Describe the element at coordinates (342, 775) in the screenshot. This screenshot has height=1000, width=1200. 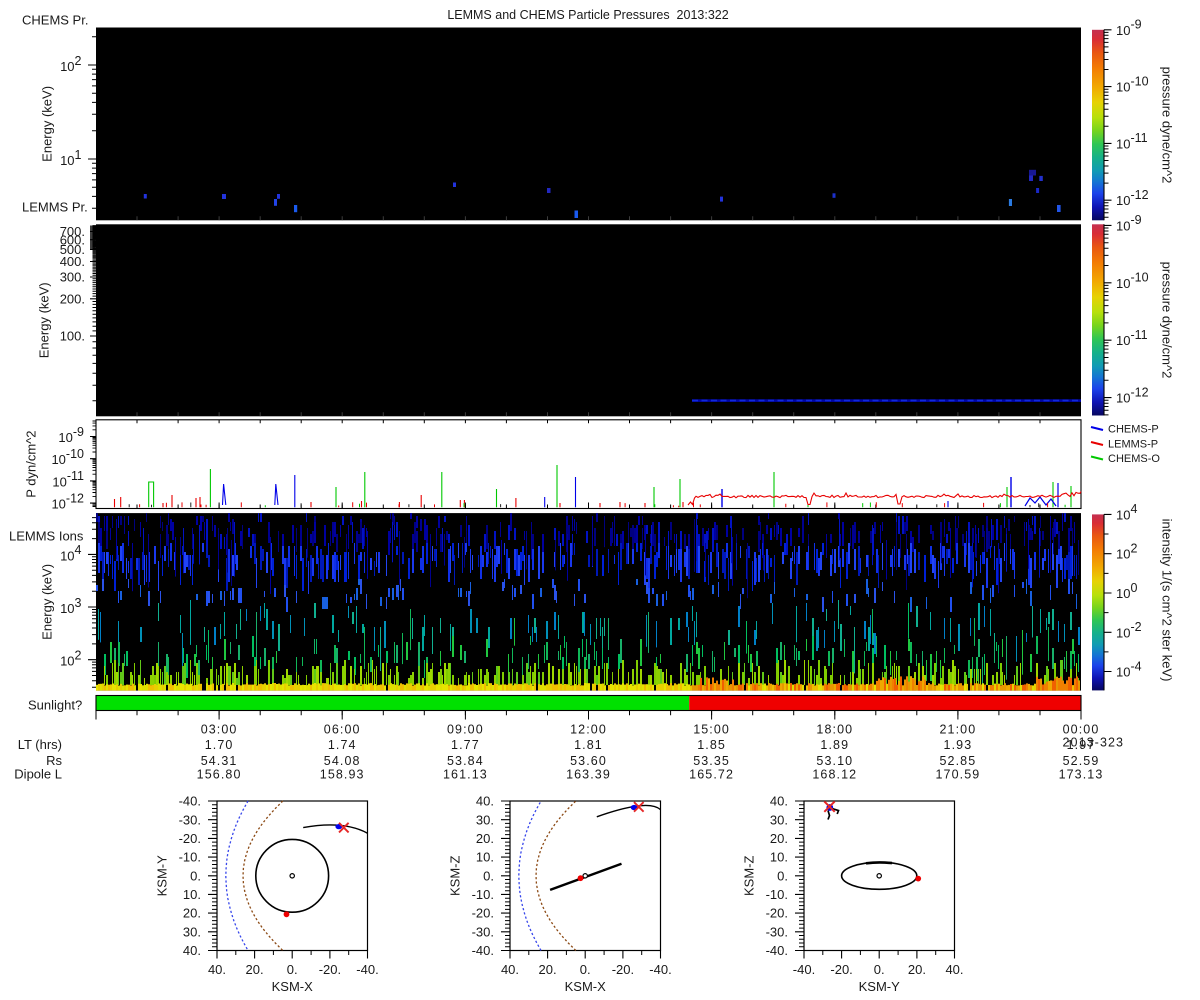
I see `svg-text: 158.93` at that location.